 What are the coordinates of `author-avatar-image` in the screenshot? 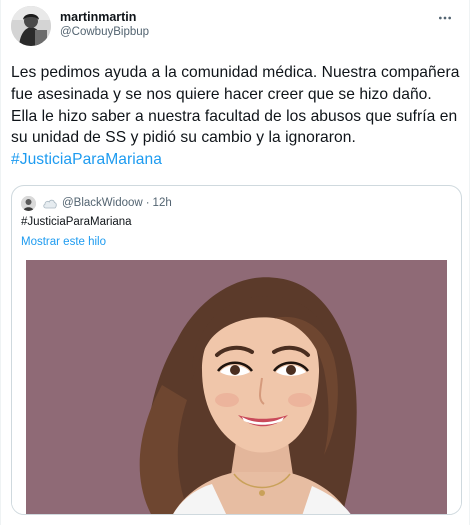 It's located at (31, 26).